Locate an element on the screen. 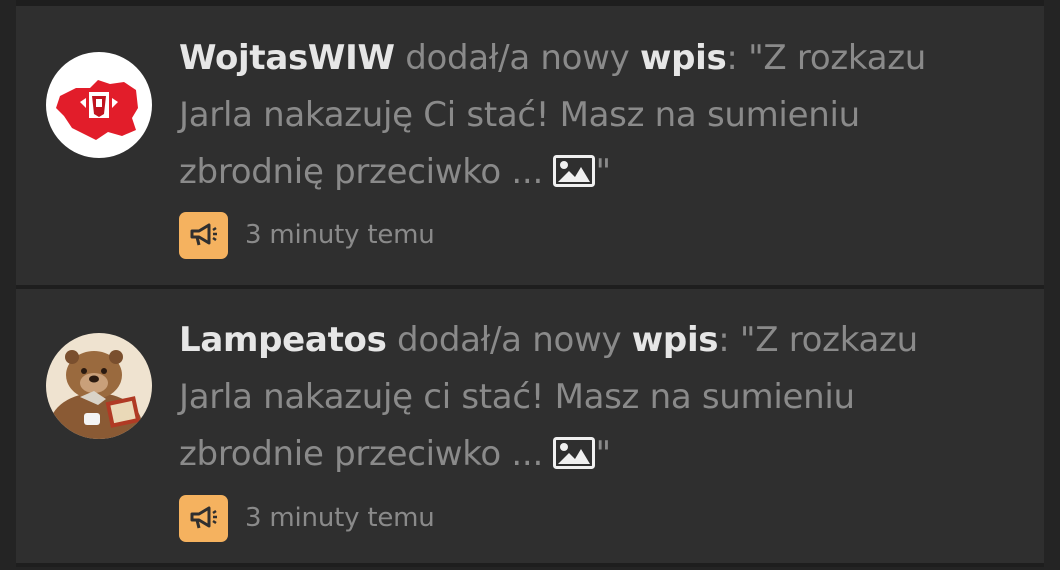 The width and height of the screenshot is (1060, 570). username-link: Lampeatos is located at coordinates (283, 340).